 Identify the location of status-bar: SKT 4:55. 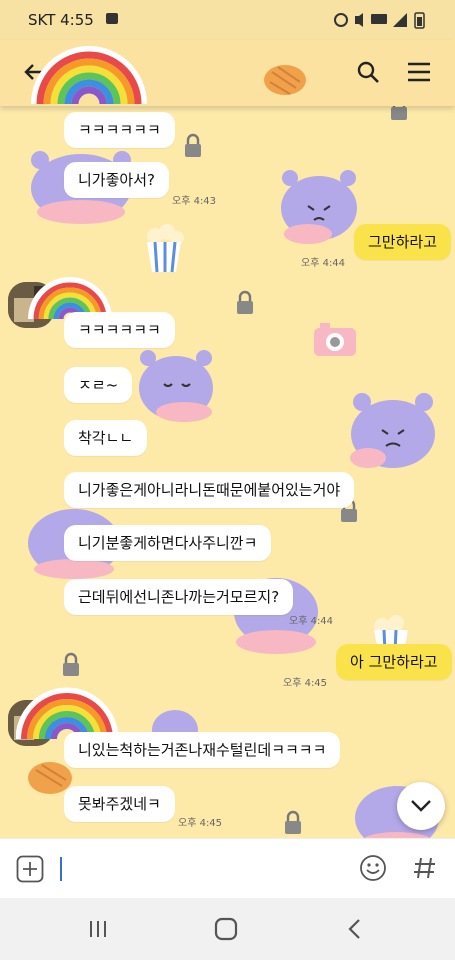
(227, 20).